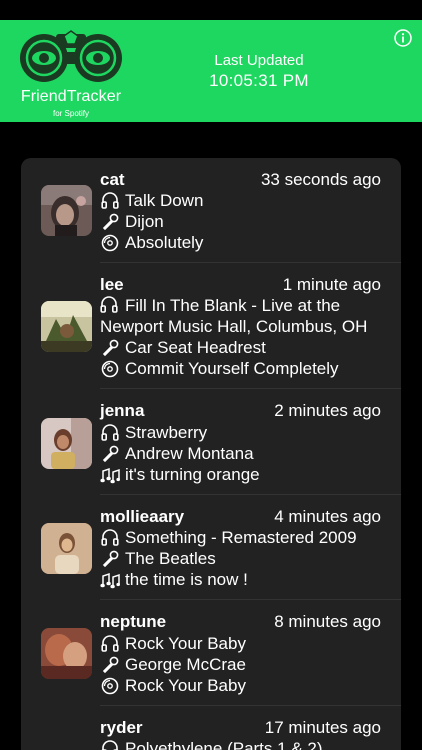 The width and height of the screenshot is (422, 750). I want to click on activity-time: 17 minutes ago, so click(322, 727).